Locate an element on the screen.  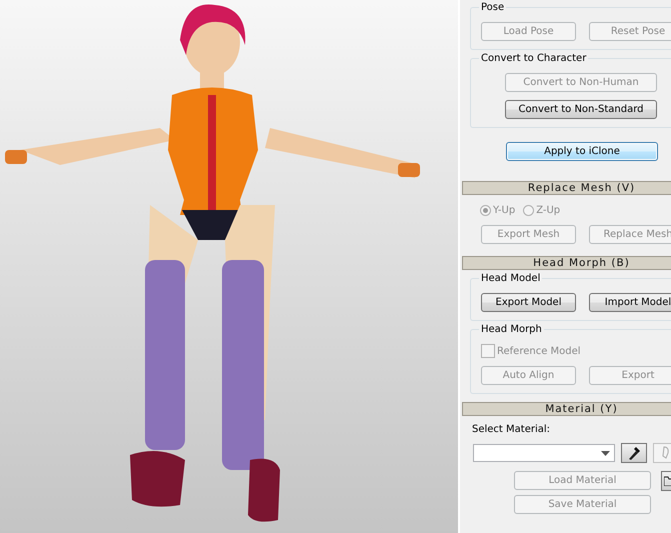
checkbox-label: Reference Model is located at coordinates (539, 351).